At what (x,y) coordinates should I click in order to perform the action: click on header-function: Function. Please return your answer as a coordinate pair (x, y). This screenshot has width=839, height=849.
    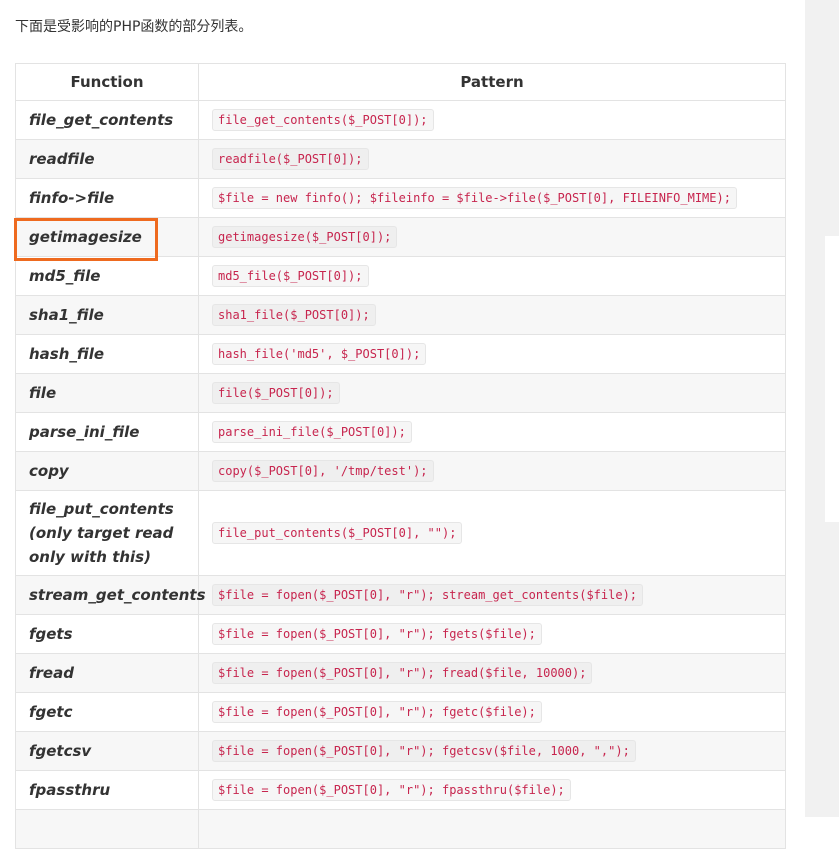
    Looking at the image, I should click on (107, 82).